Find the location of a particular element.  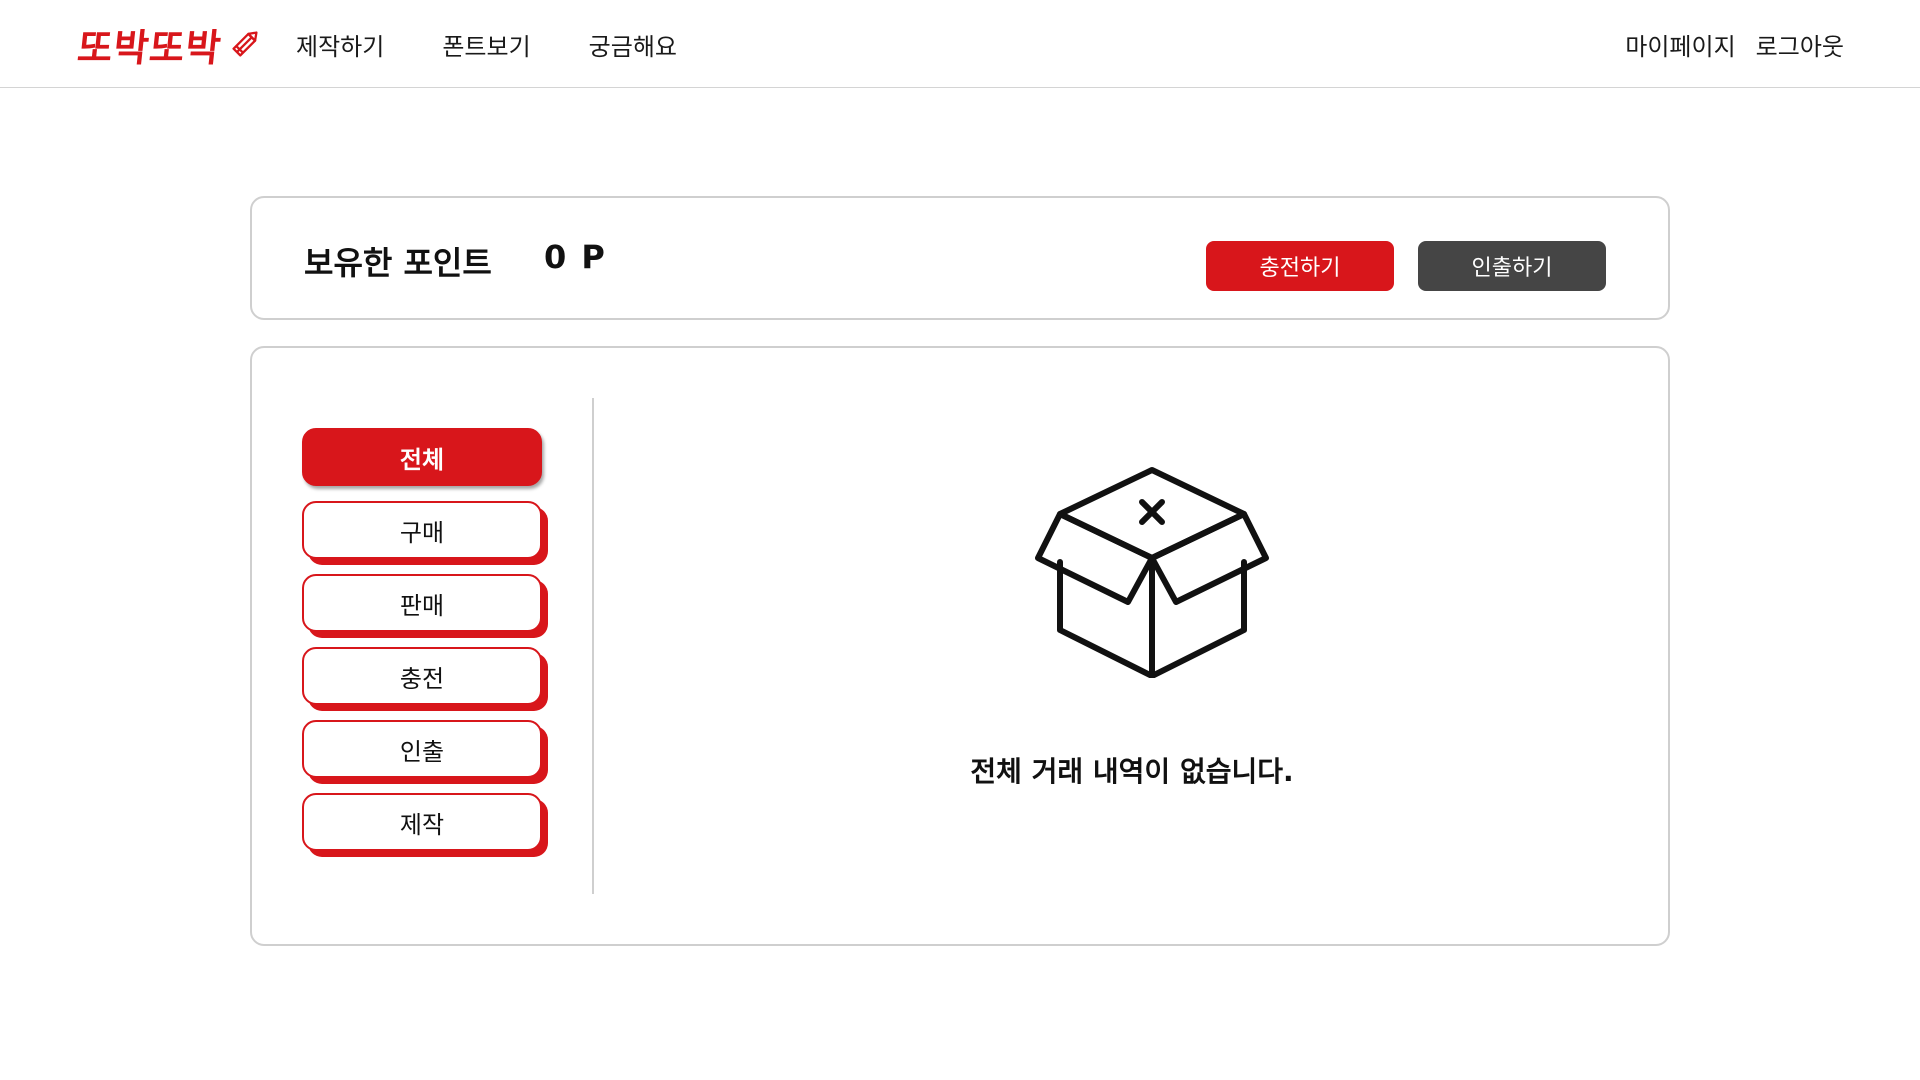

user-nav: 마이페이지 로그아웃 is located at coordinates (1724, 44).